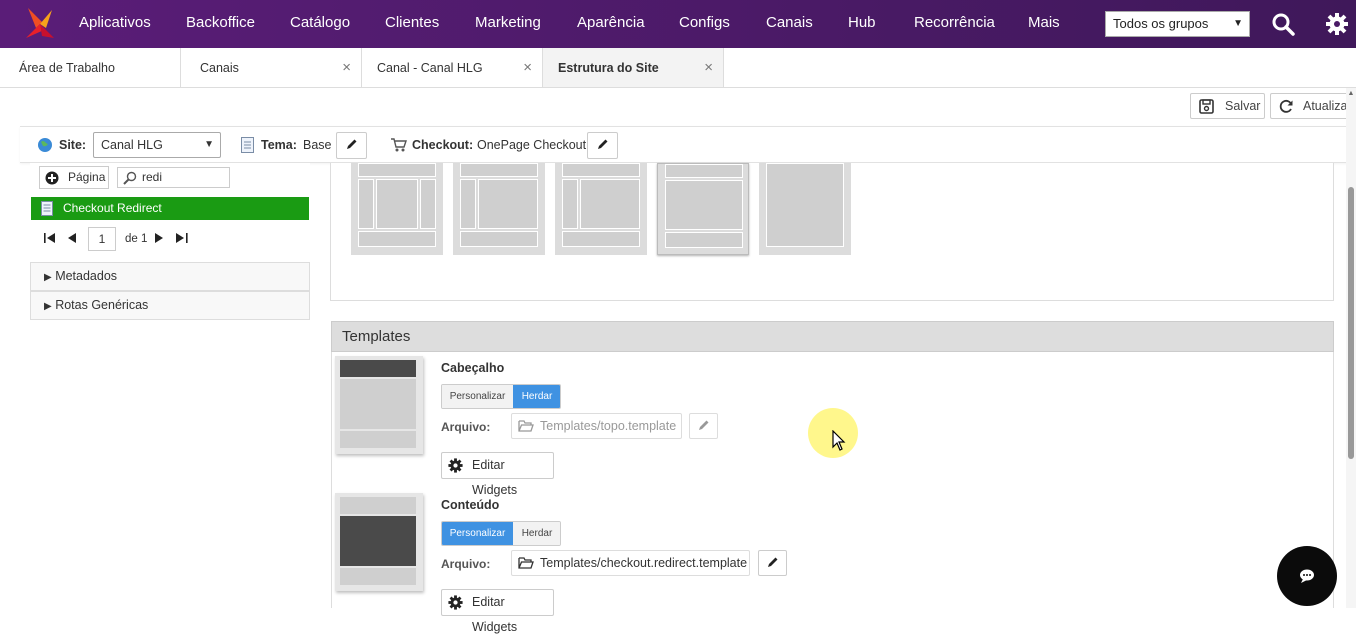  What do you see at coordinates (115, 24) in the screenshot?
I see `nav-aplicativos: Aplicativos` at bounding box center [115, 24].